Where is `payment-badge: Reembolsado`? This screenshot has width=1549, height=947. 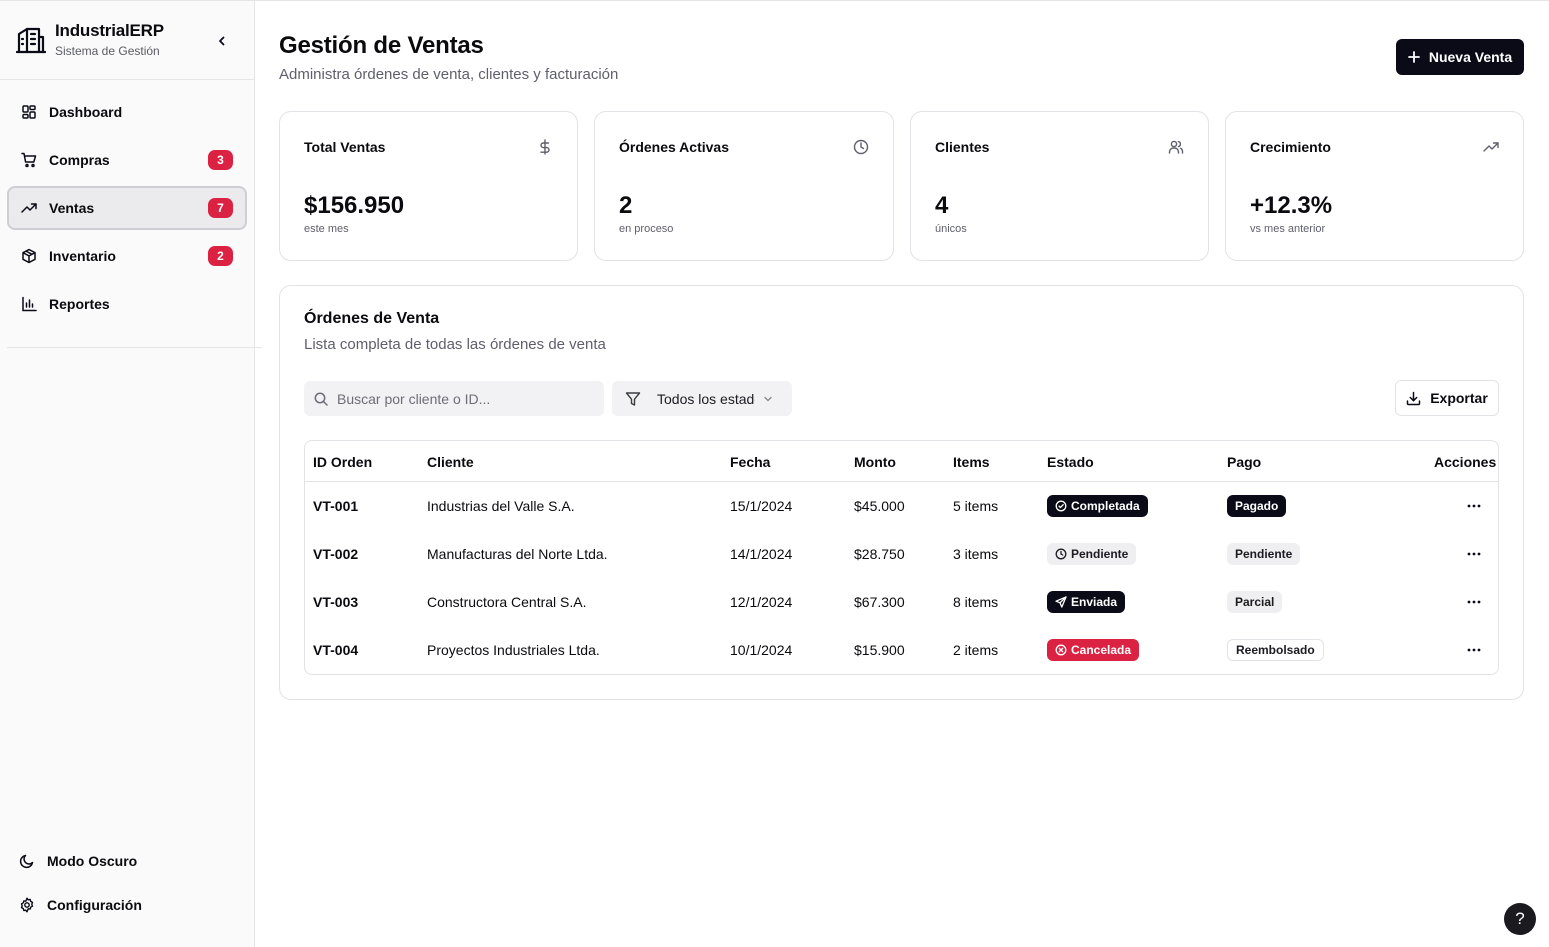
payment-badge: Reembolsado is located at coordinates (1275, 650).